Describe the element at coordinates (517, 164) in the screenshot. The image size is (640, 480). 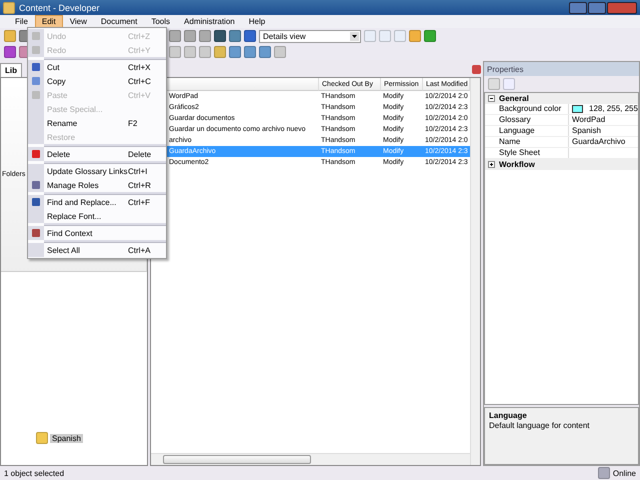
I see `category-label: Workflow` at that location.